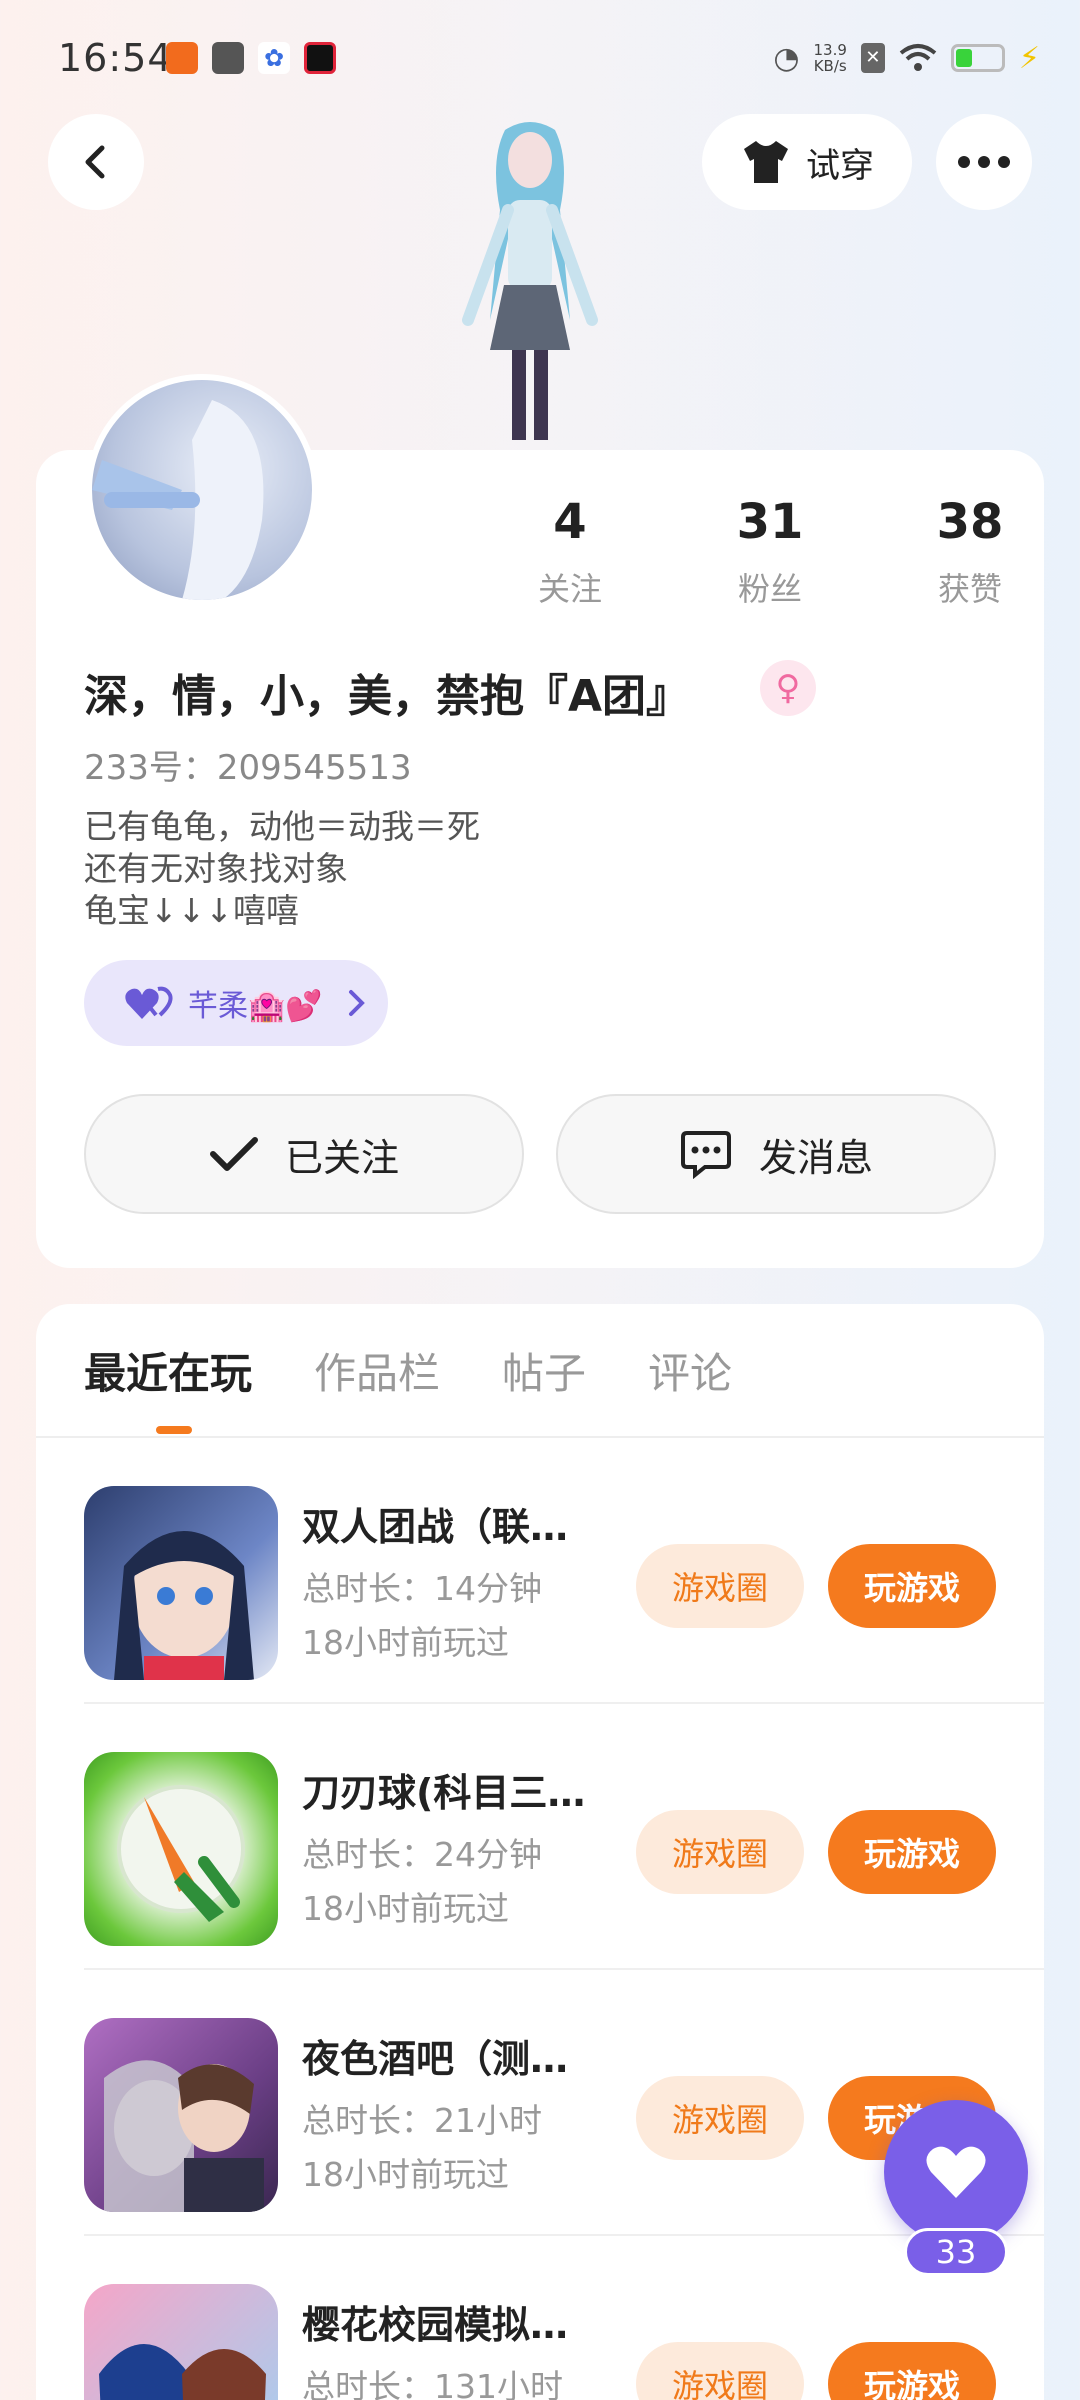 This screenshot has width=1080, height=2400. What do you see at coordinates (977, 58) in the screenshot?
I see `battery-icon` at bounding box center [977, 58].